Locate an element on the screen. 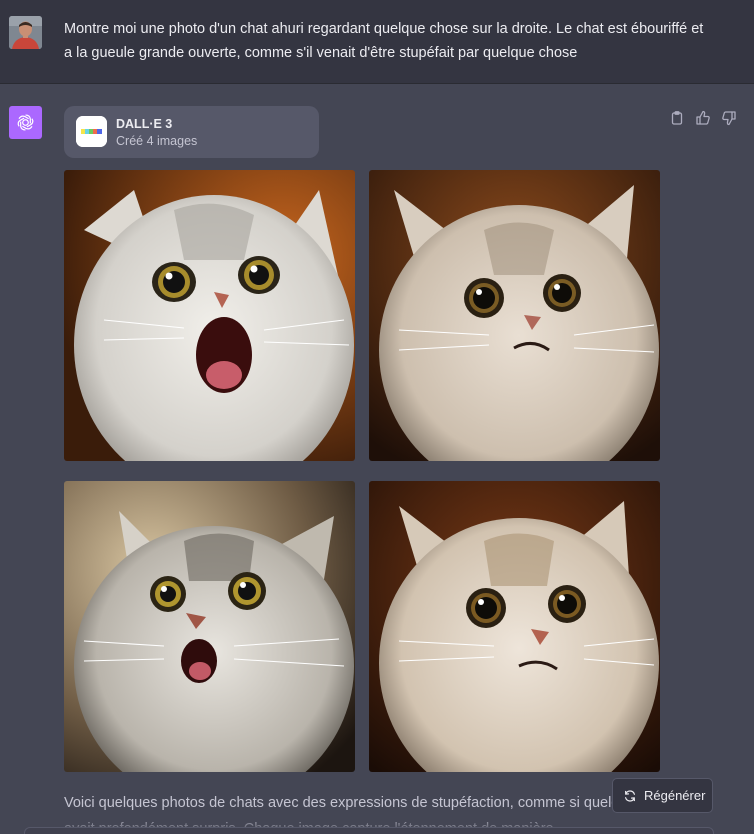 The image size is (754, 834). clipboard-icon is located at coordinates (677, 118).